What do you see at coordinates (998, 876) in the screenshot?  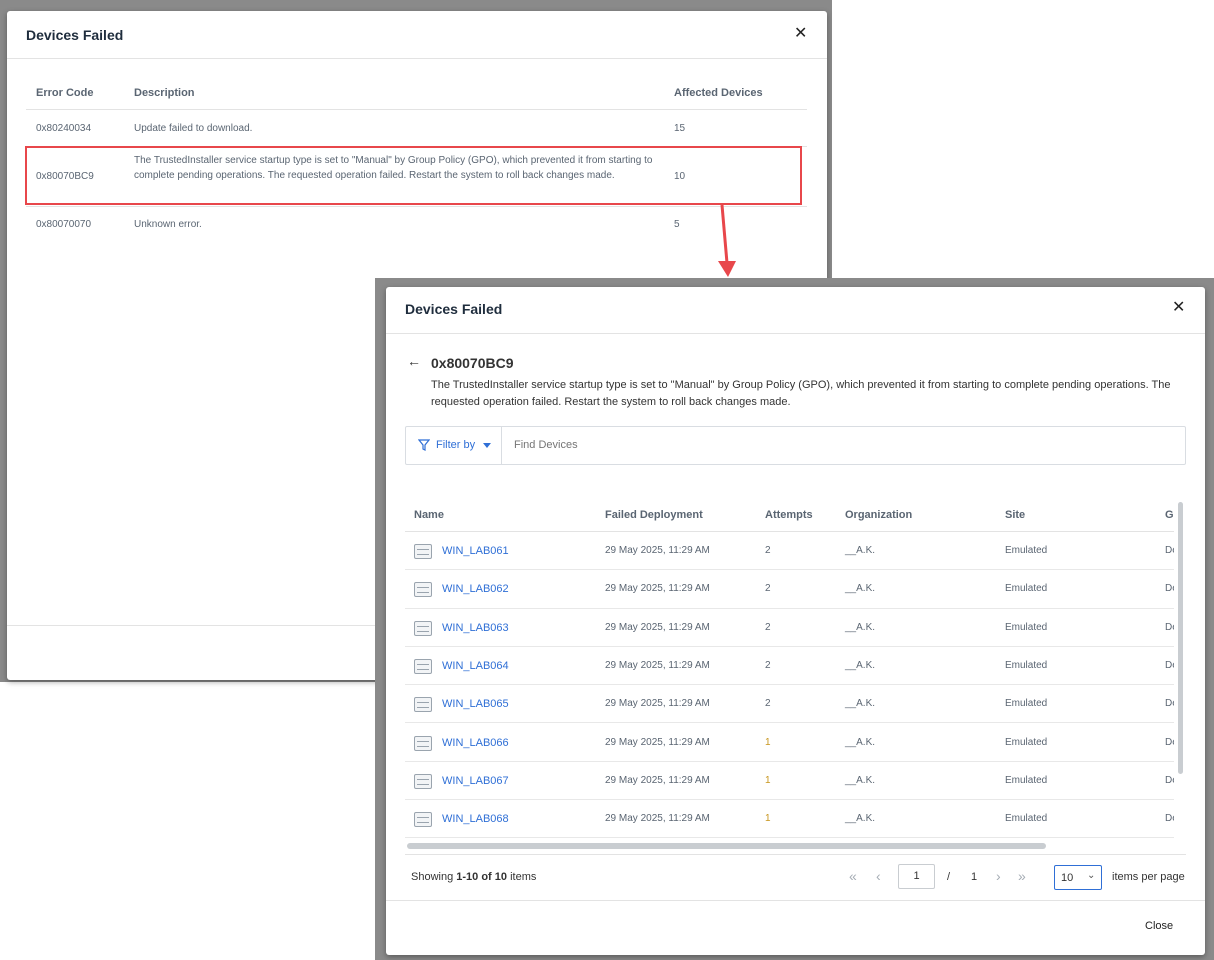 I see `next-page-icon: ›` at bounding box center [998, 876].